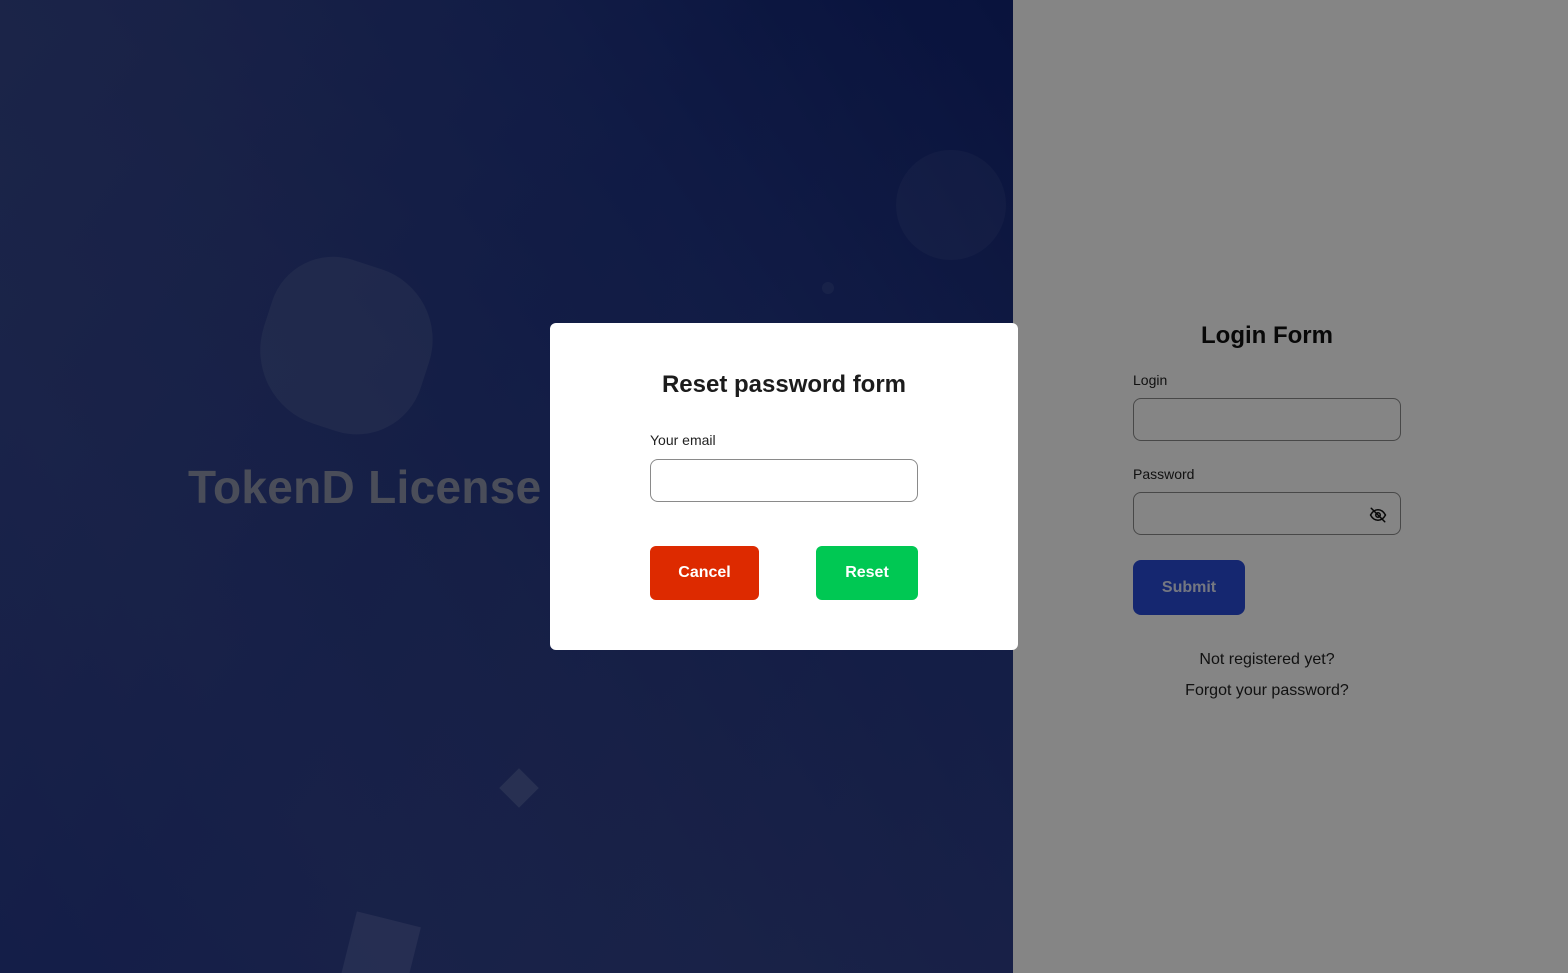 The height and width of the screenshot is (973, 1568). I want to click on email-label: Your email, so click(683, 440).